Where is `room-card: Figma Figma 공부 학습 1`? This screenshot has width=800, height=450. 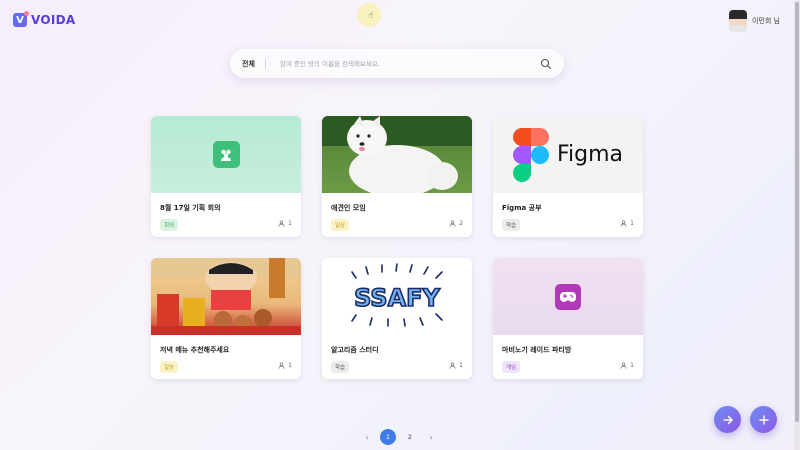
room-card: Figma Figma 공부 학습 1 is located at coordinates (568, 176).